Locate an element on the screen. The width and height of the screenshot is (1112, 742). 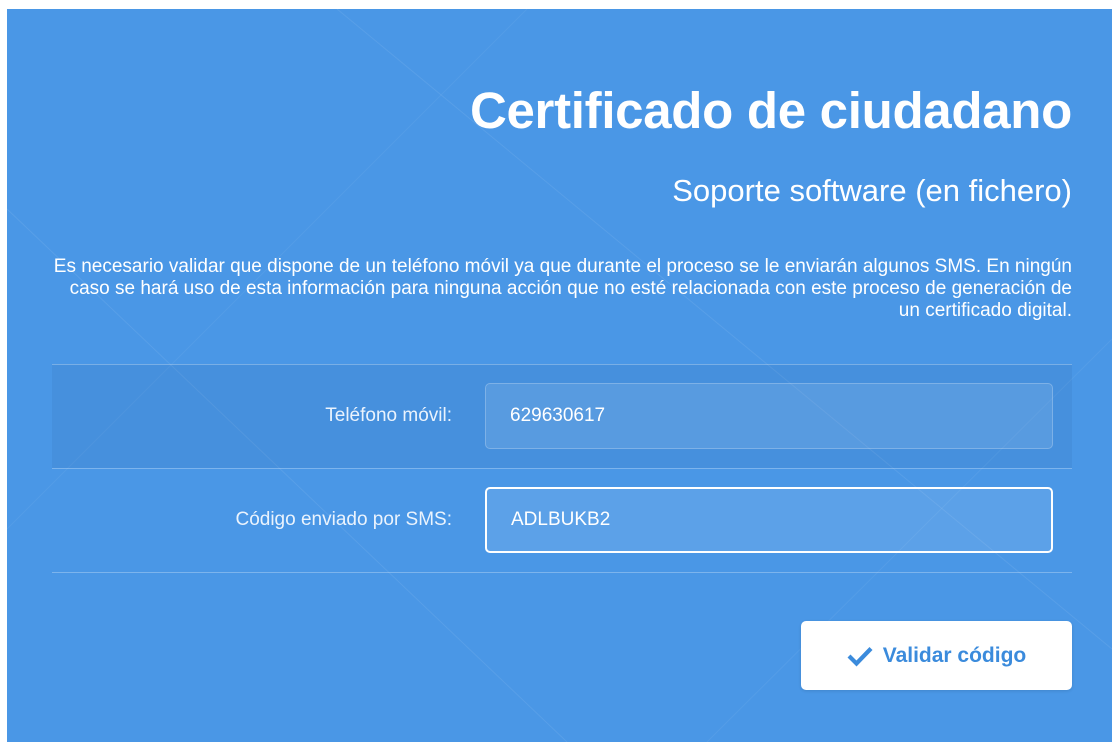
phone-row: Teléfono móvil: is located at coordinates (562, 416).